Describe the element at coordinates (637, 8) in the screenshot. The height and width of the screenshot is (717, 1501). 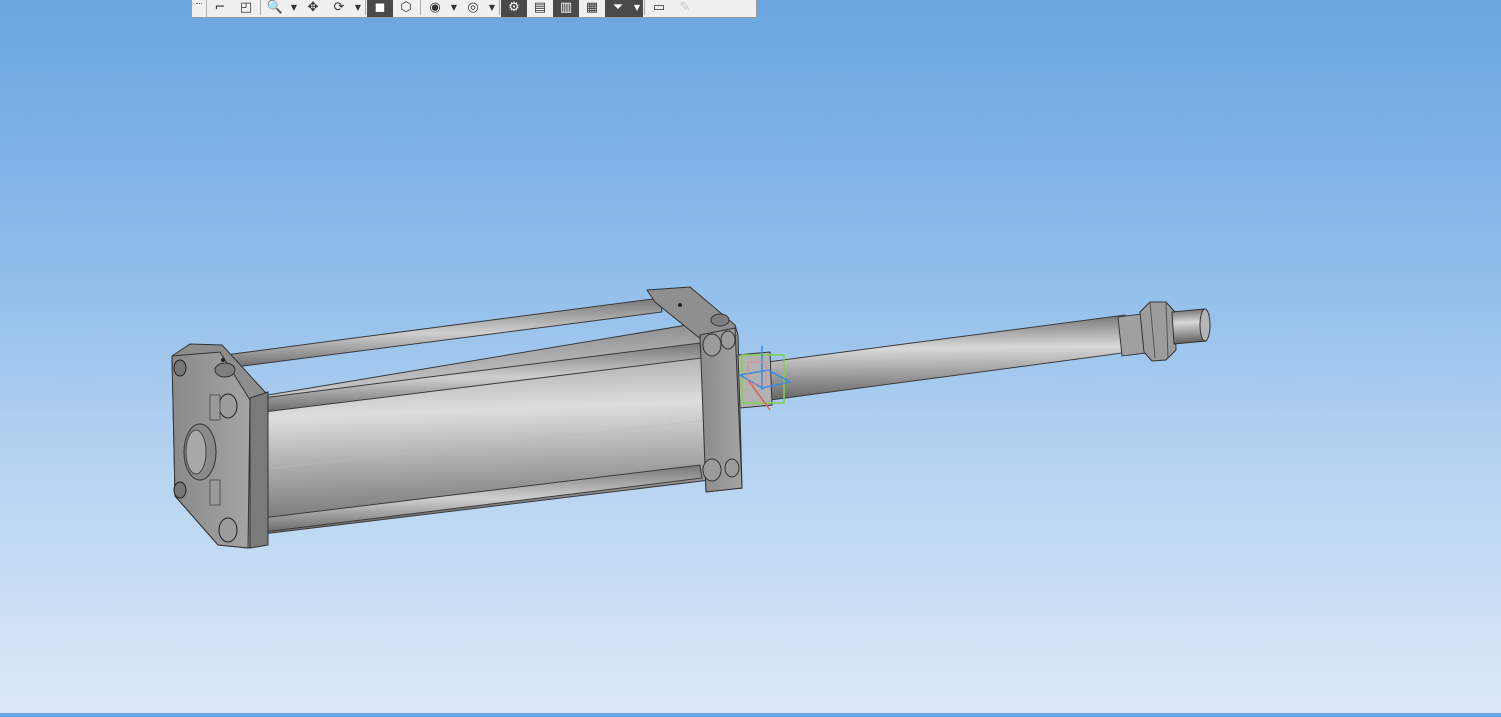
I see `filter-dropdown-chevron-down-icon: ▼` at that location.